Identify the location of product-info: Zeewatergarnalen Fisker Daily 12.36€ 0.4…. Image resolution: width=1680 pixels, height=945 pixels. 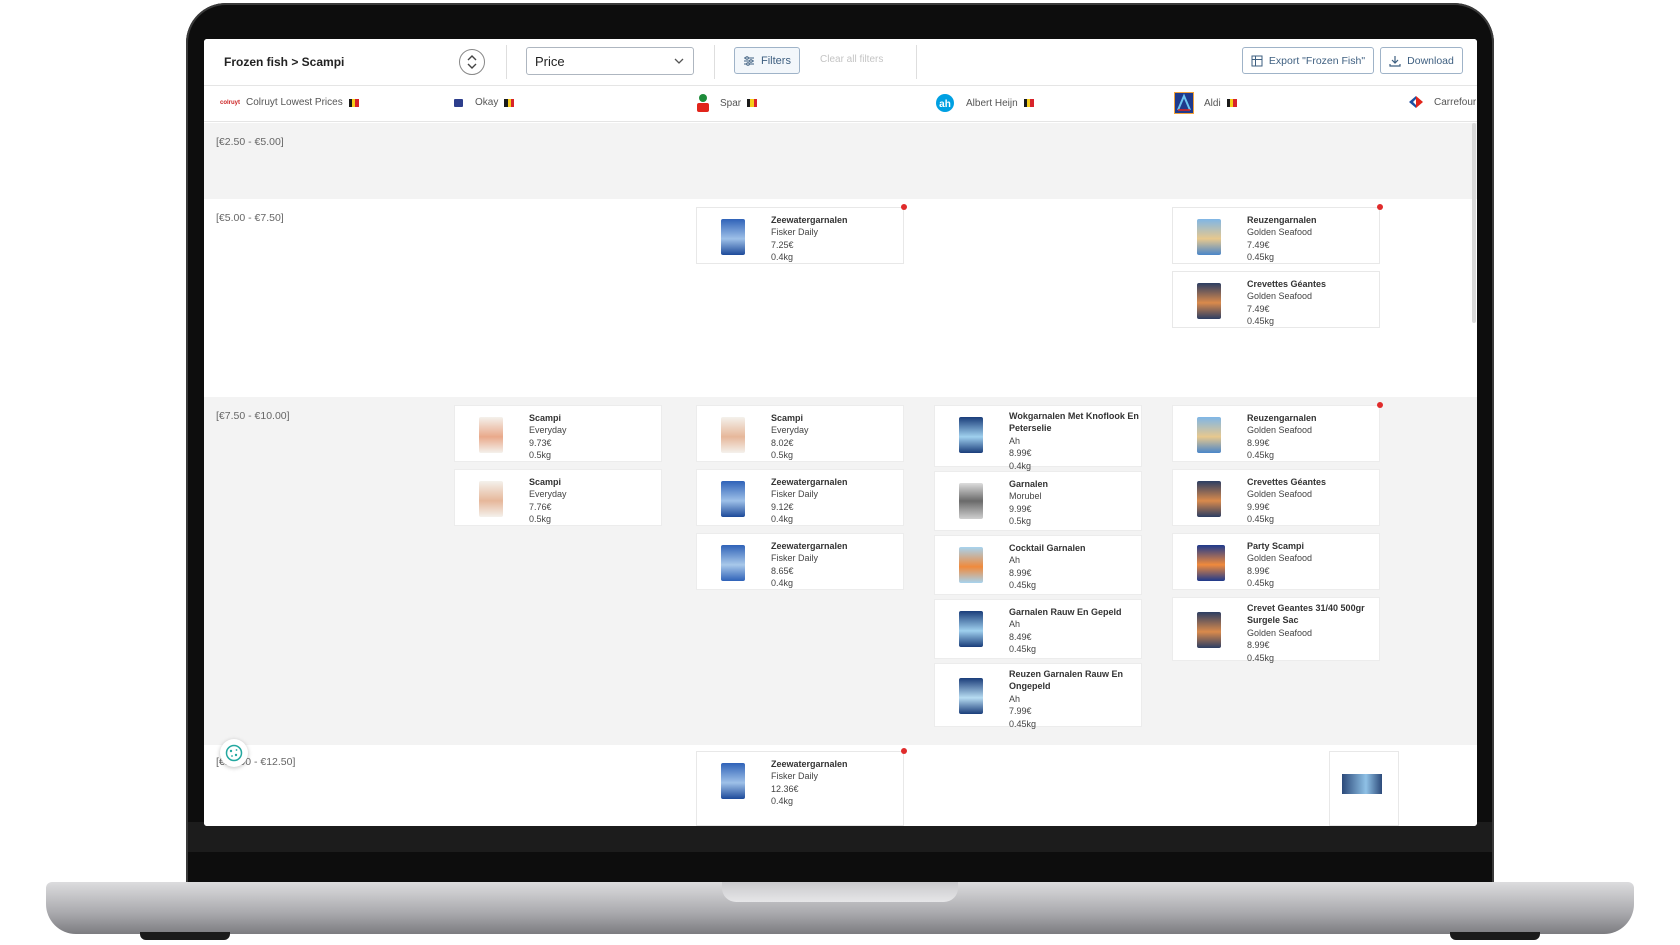
(836, 783).